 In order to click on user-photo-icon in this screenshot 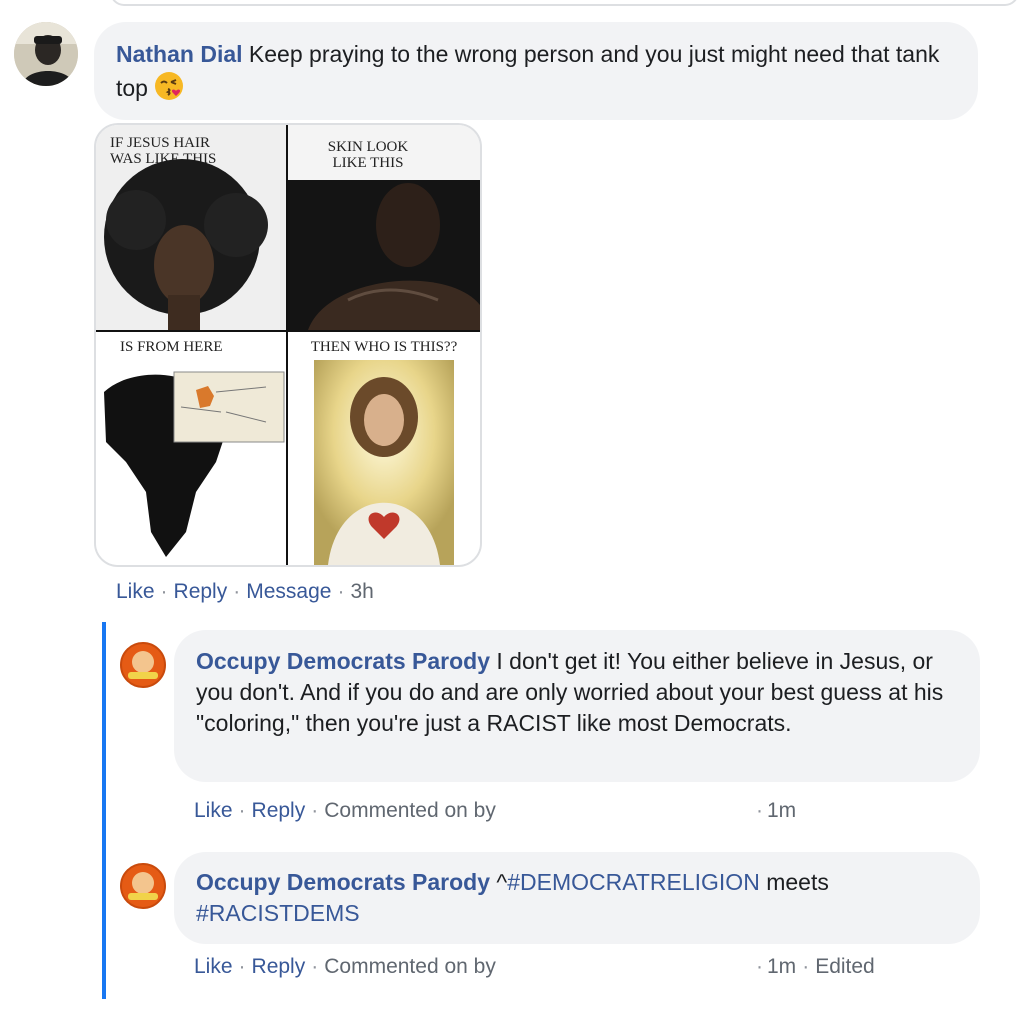, I will do `click(46, 54)`.